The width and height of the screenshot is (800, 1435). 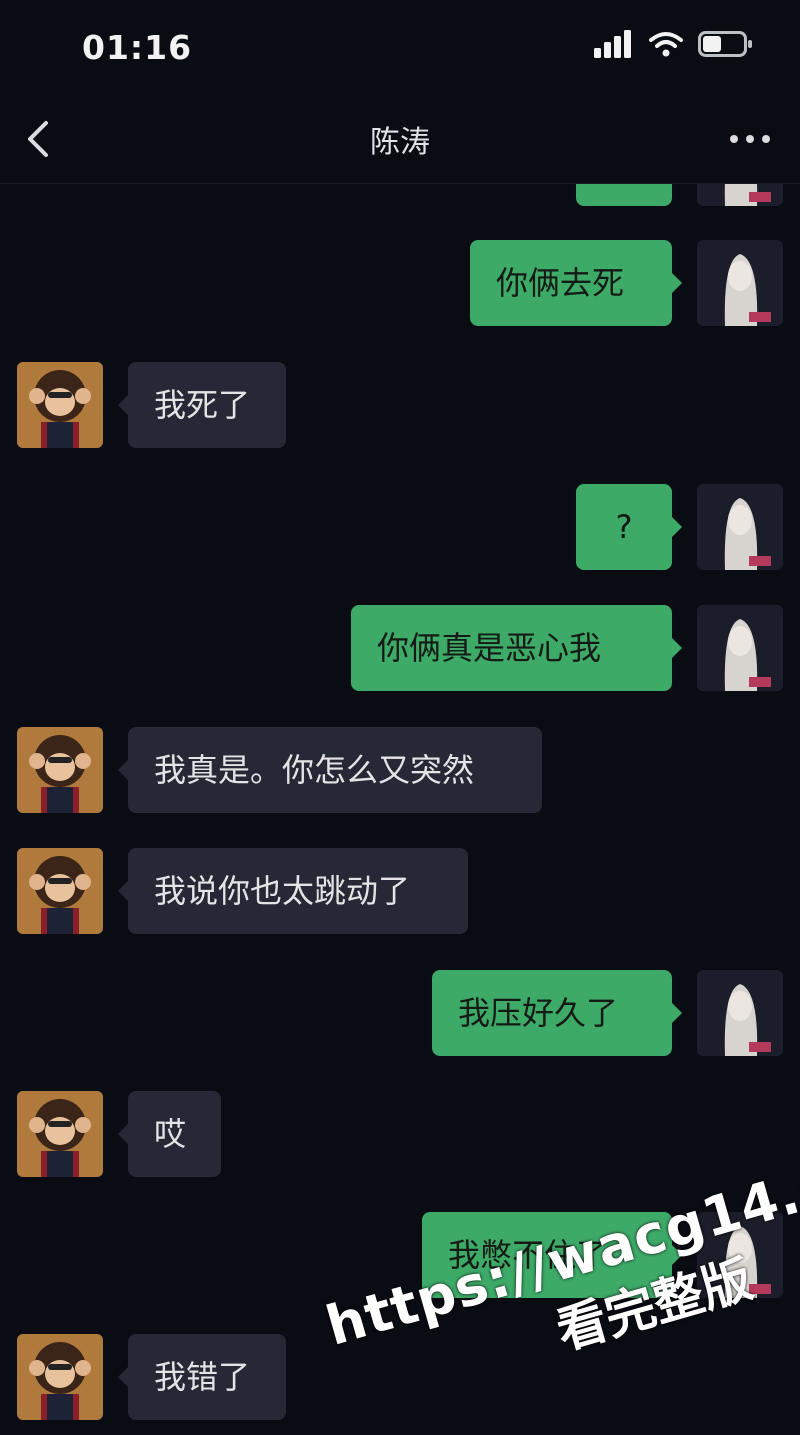 What do you see at coordinates (202, 405) in the screenshot?
I see `message-bubble: 我死了` at bounding box center [202, 405].